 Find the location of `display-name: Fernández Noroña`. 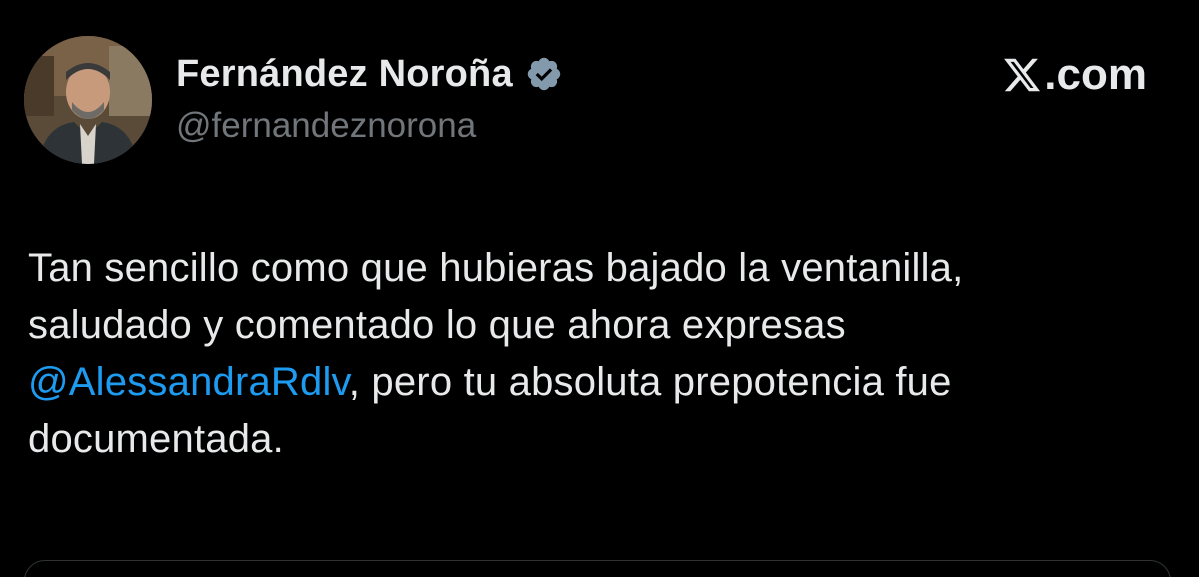

display-name: Fernández Noroña is located at coordinates (344, 74).